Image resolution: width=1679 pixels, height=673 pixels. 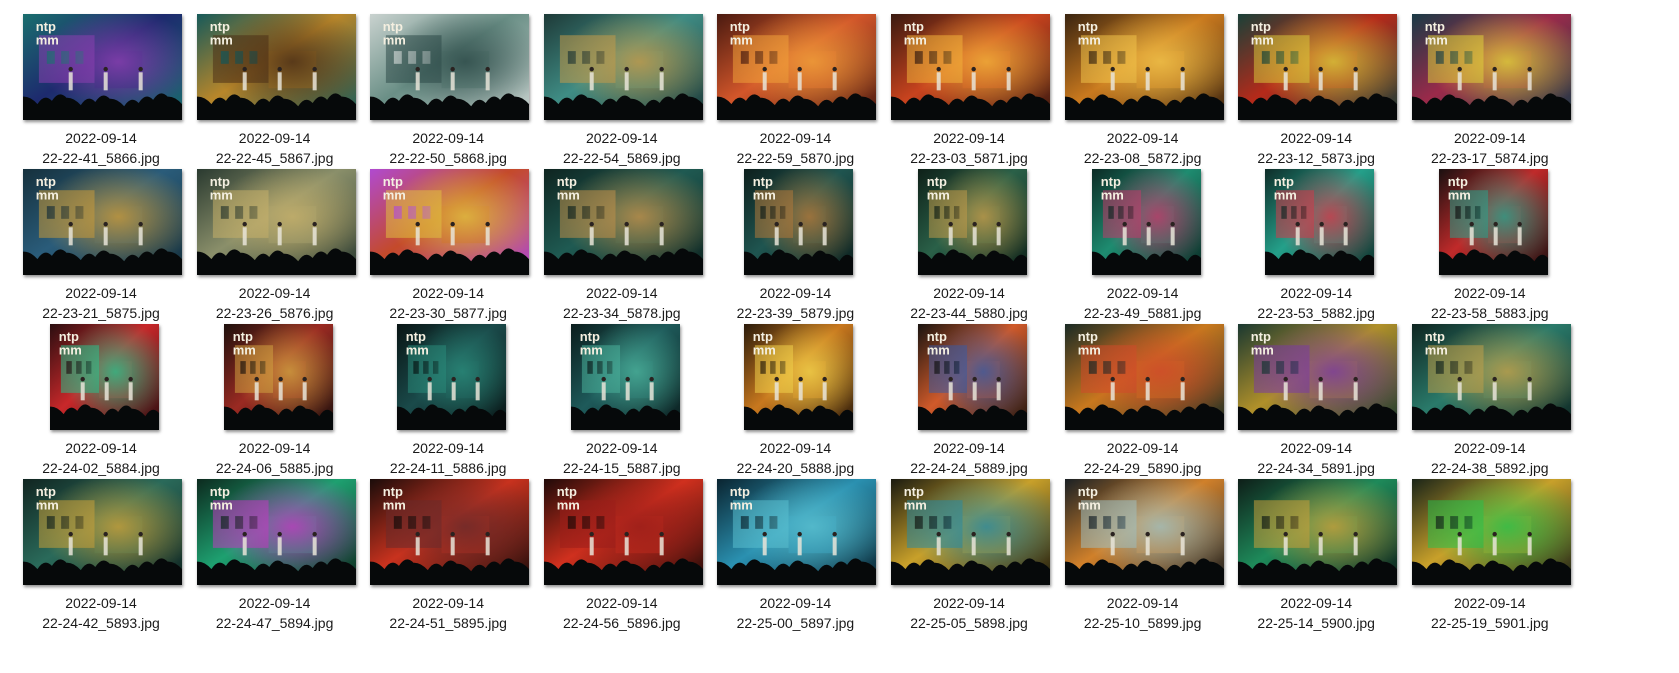 I want to click on file-item: ntp mm 2022-09-14 22-22-50_5868.jpg, so click(x=448, y=83).